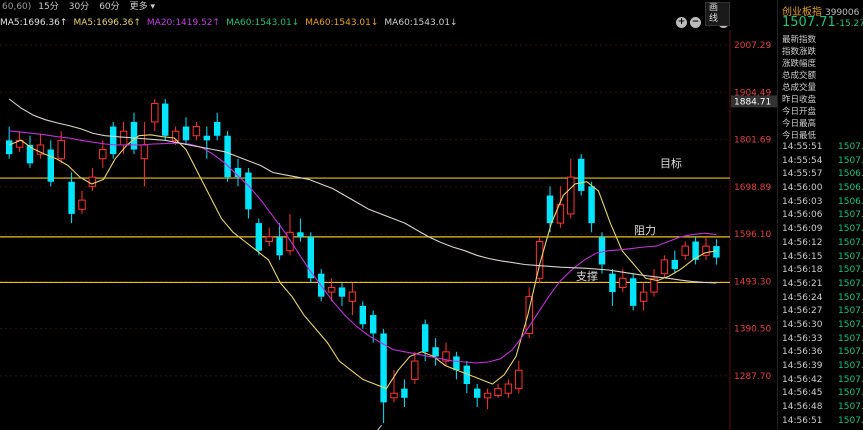 The width and height of the screenshot is (863, 430). I want to click on tick-price: 1507.0, so click(850, 297).